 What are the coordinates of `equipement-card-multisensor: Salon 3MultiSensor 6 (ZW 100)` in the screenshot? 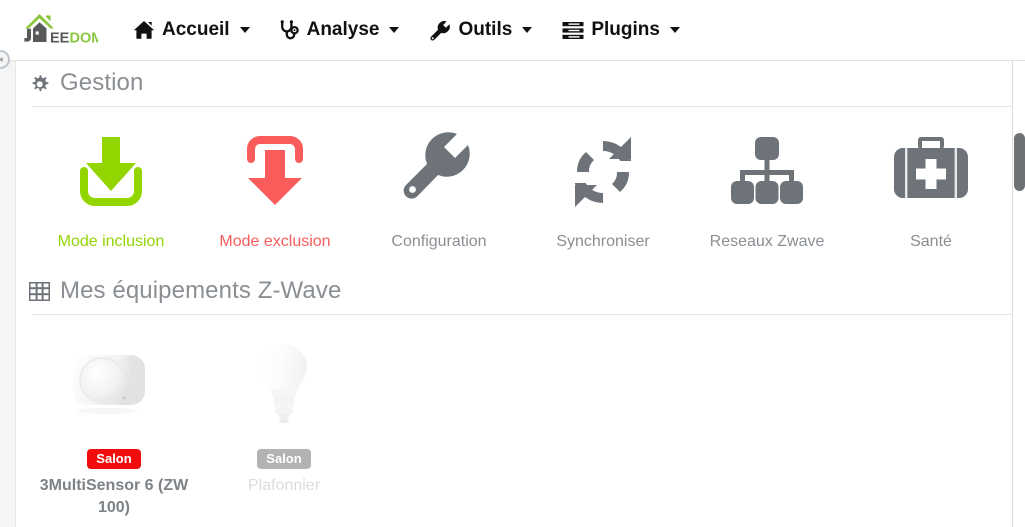 It's located at (114, 426).